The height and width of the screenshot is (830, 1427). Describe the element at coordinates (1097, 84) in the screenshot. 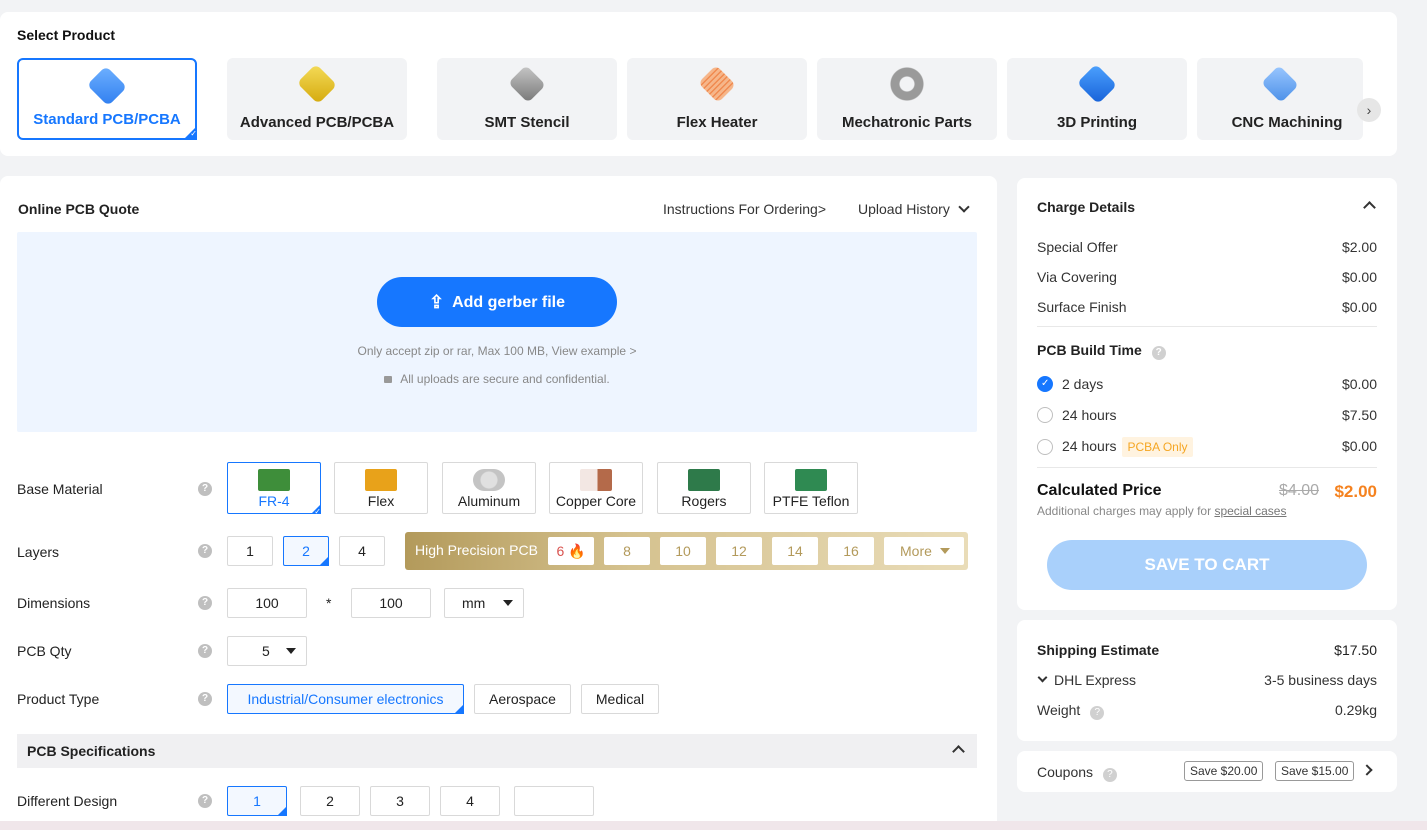

I see `3d-printing-icon` at that location.